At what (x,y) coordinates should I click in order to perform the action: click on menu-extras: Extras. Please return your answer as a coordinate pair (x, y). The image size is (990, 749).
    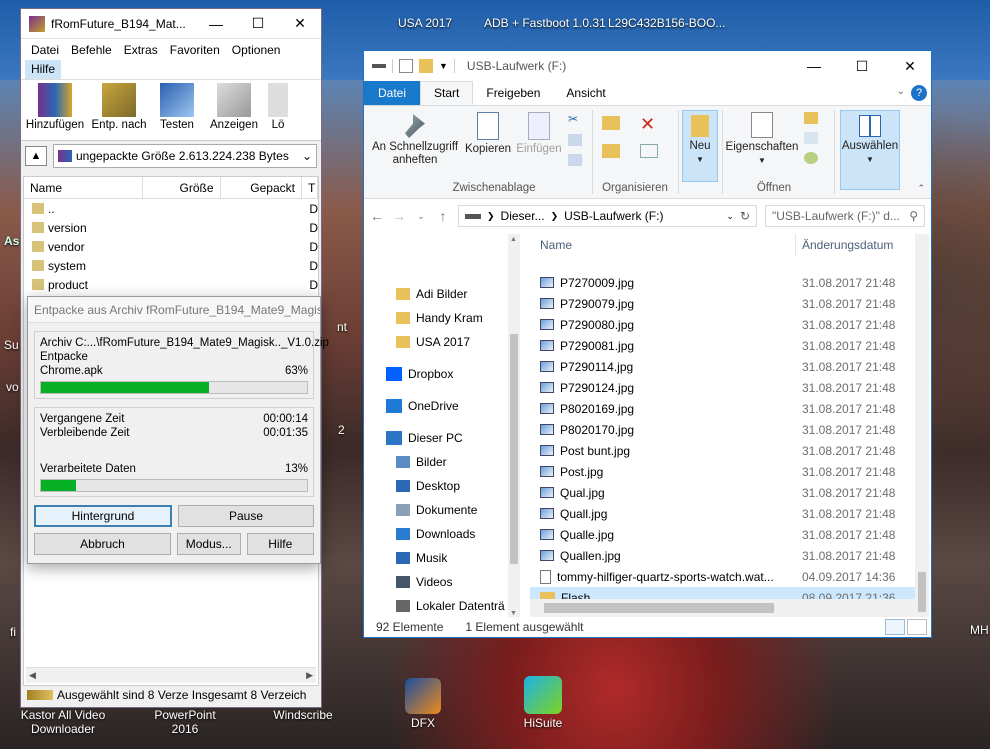
    Looking at the image, I should click on (141, 50).